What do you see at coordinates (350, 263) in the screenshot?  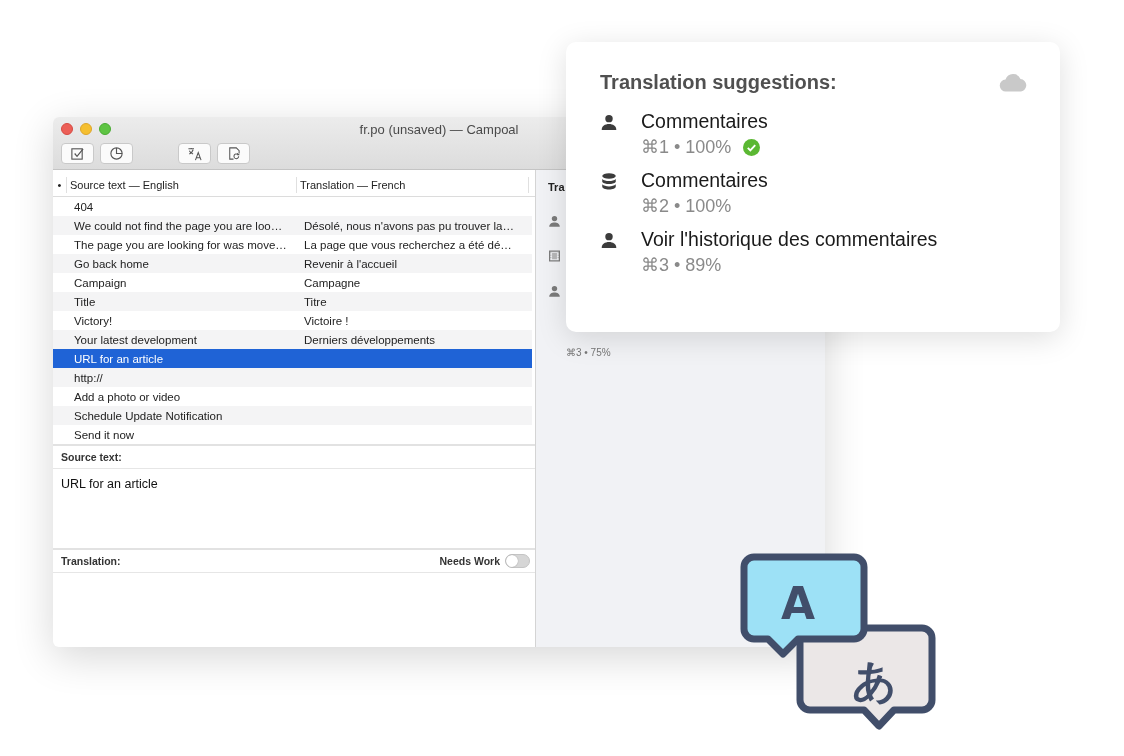 I see `table-cell-text: Revenir à l'accueil` at bounding box center [350, 263].